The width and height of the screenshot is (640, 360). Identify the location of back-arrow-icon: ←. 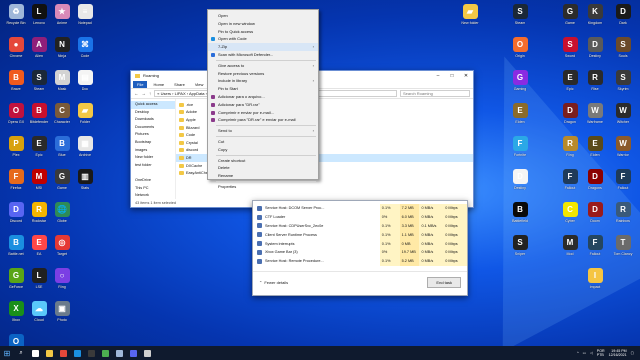
(136, 93).